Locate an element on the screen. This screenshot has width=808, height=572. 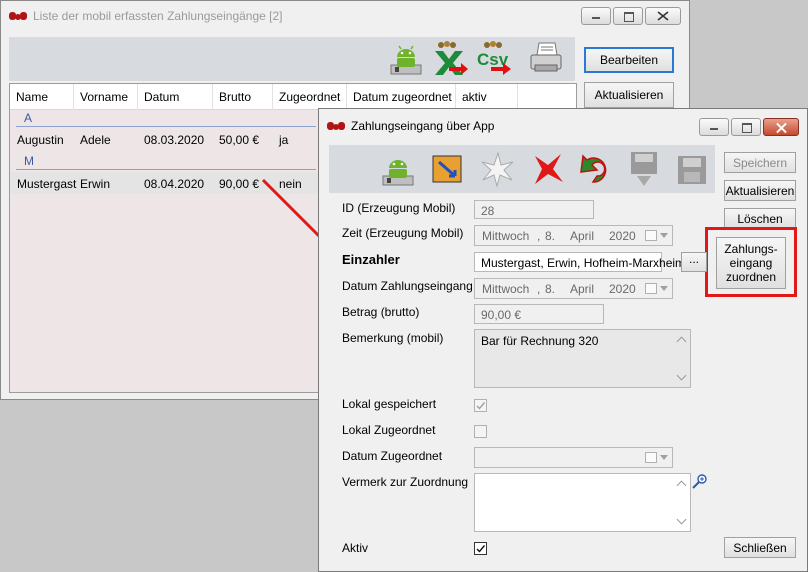
datum-zugeordnet-date-picker is located at coordinates (573, 457).